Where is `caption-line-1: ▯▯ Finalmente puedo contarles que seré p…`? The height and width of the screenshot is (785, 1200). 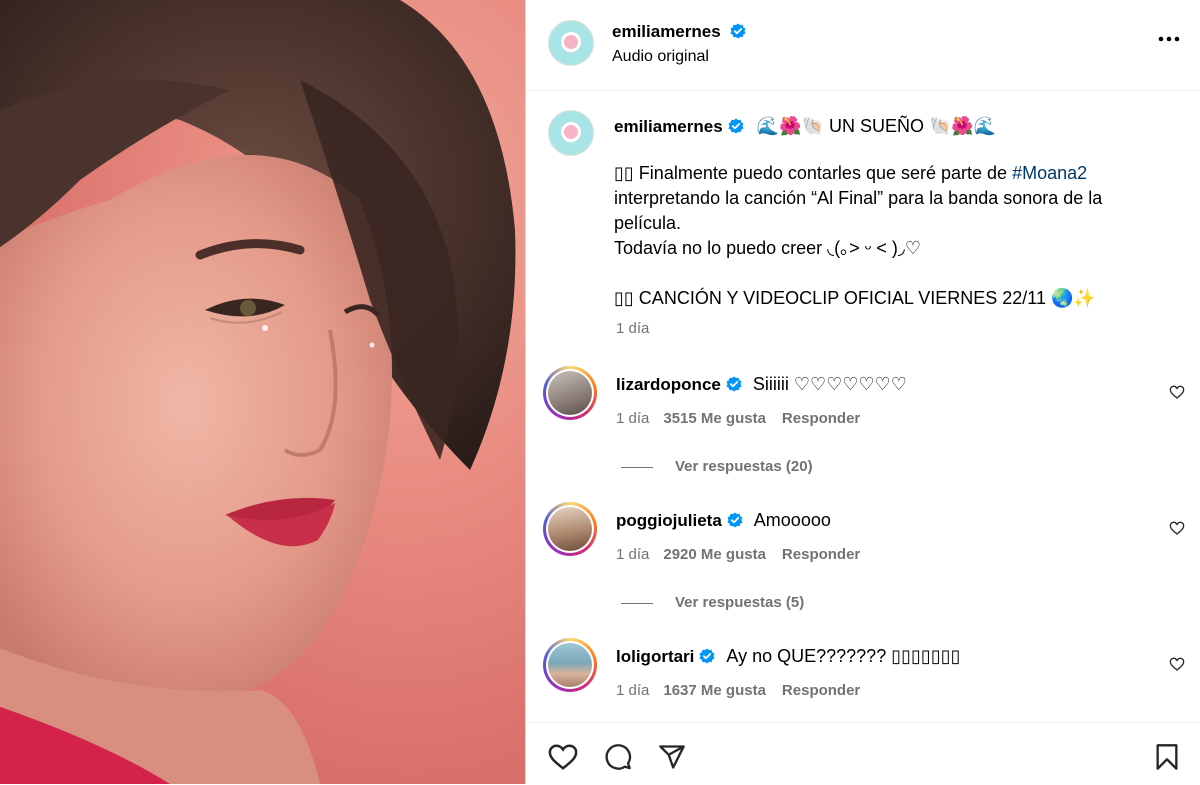 caption-line-1: ▯▯ Finalmente puedo contarles que seré p… is located at coordinates (851, 173).